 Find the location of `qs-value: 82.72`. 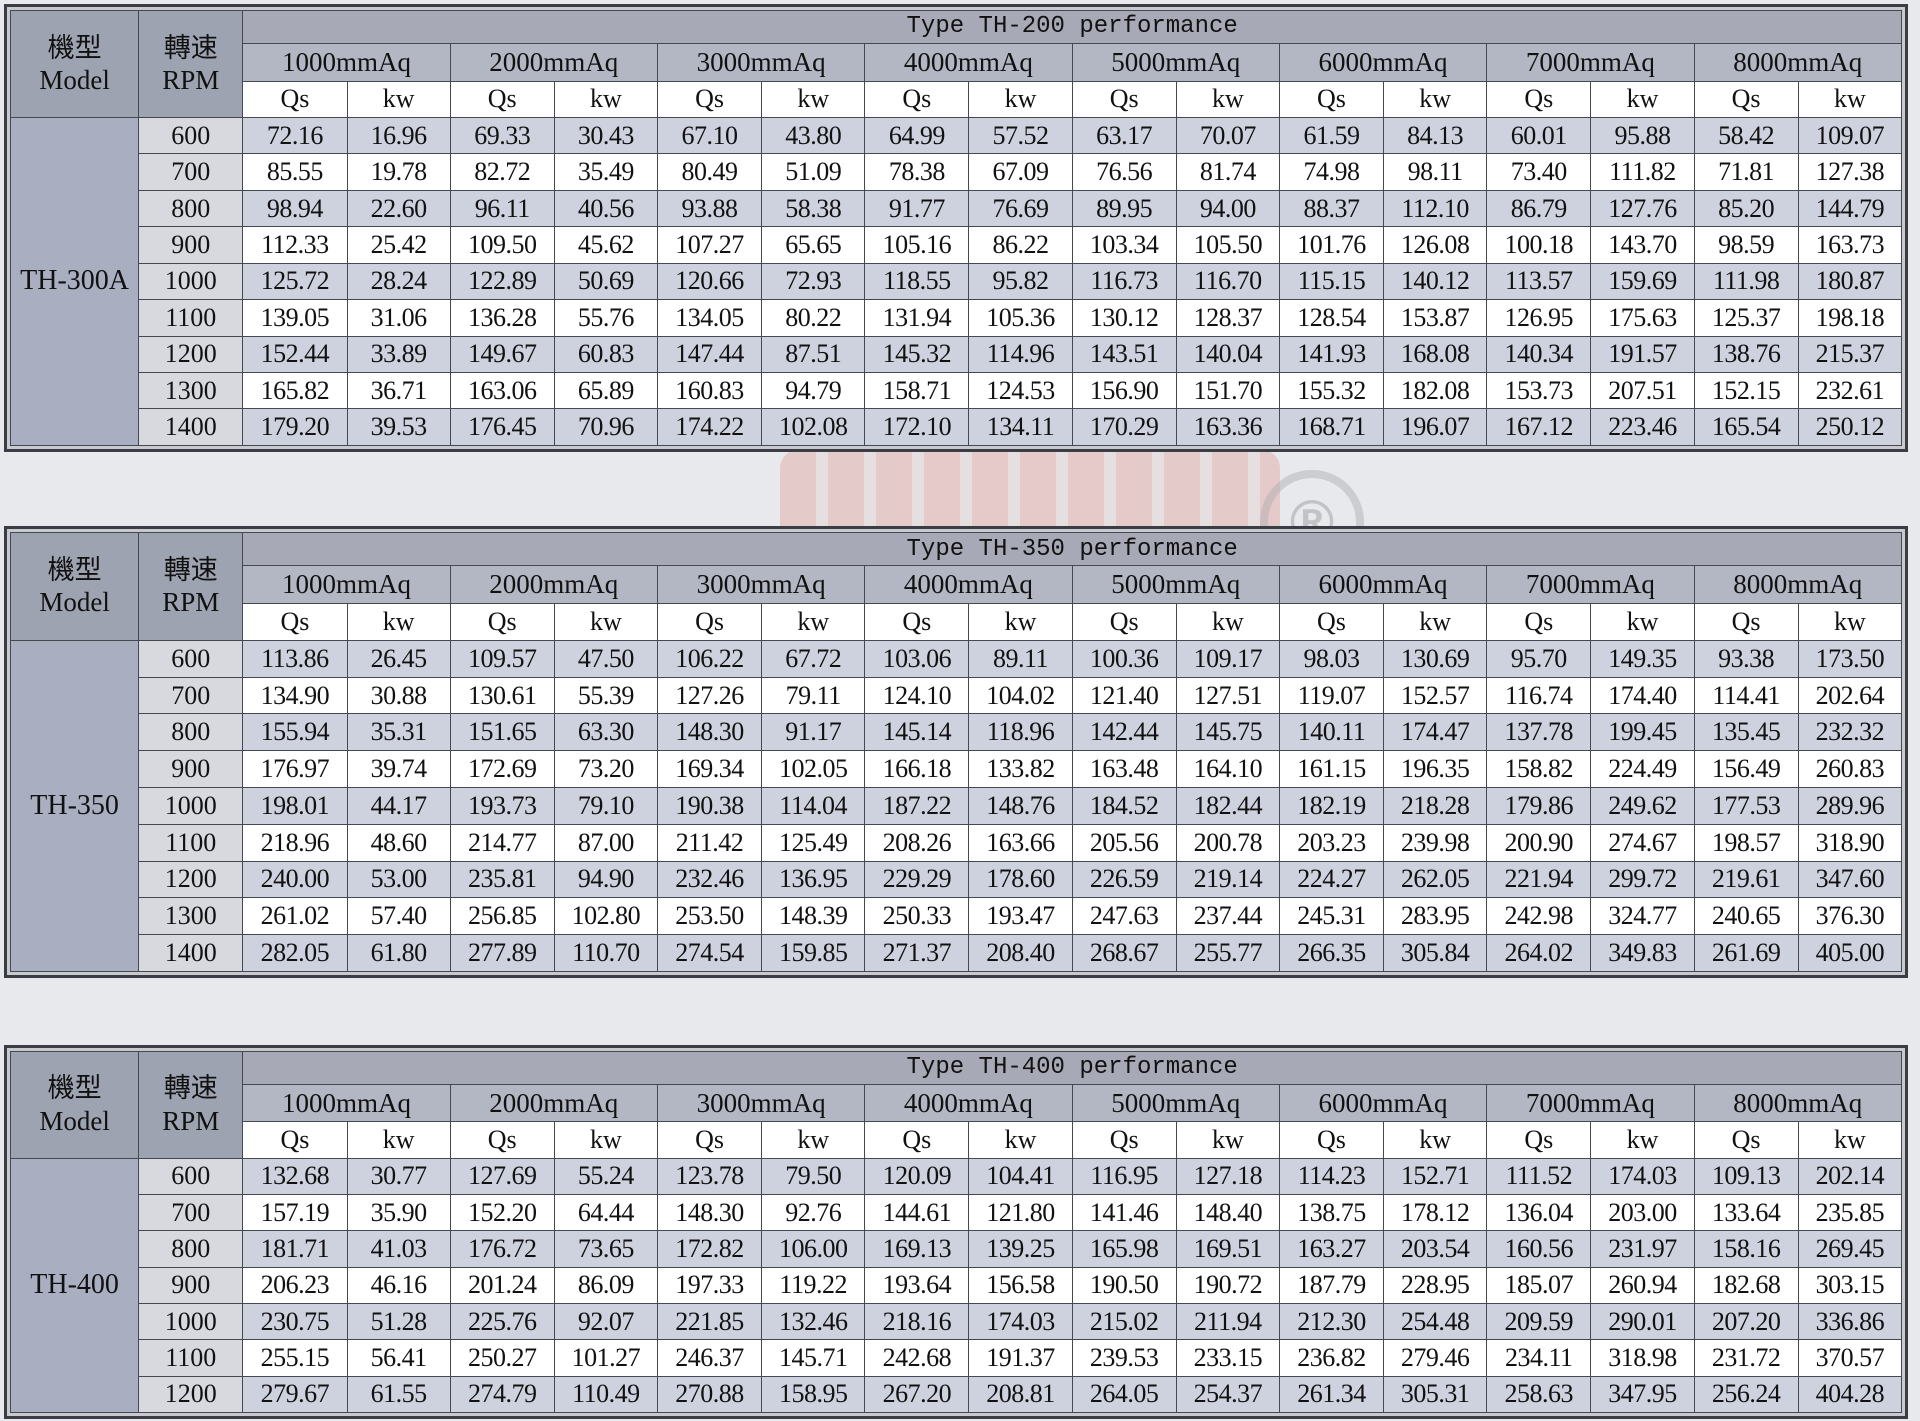

qs-value: 82.72 is located at coordinates (502, 172).